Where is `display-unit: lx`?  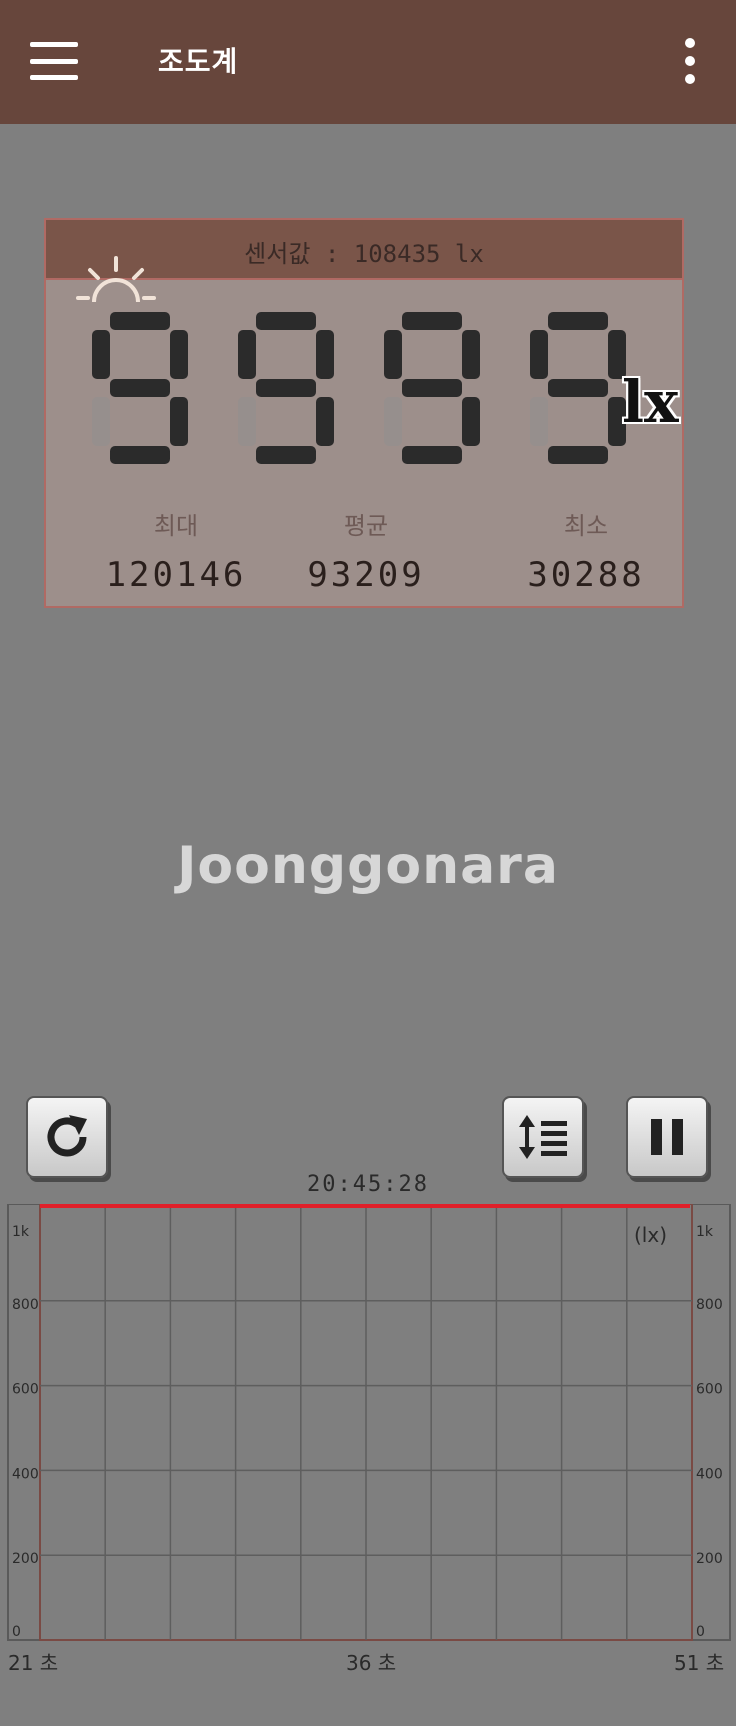
display-unit: lx is located at coordinates (650, 402).